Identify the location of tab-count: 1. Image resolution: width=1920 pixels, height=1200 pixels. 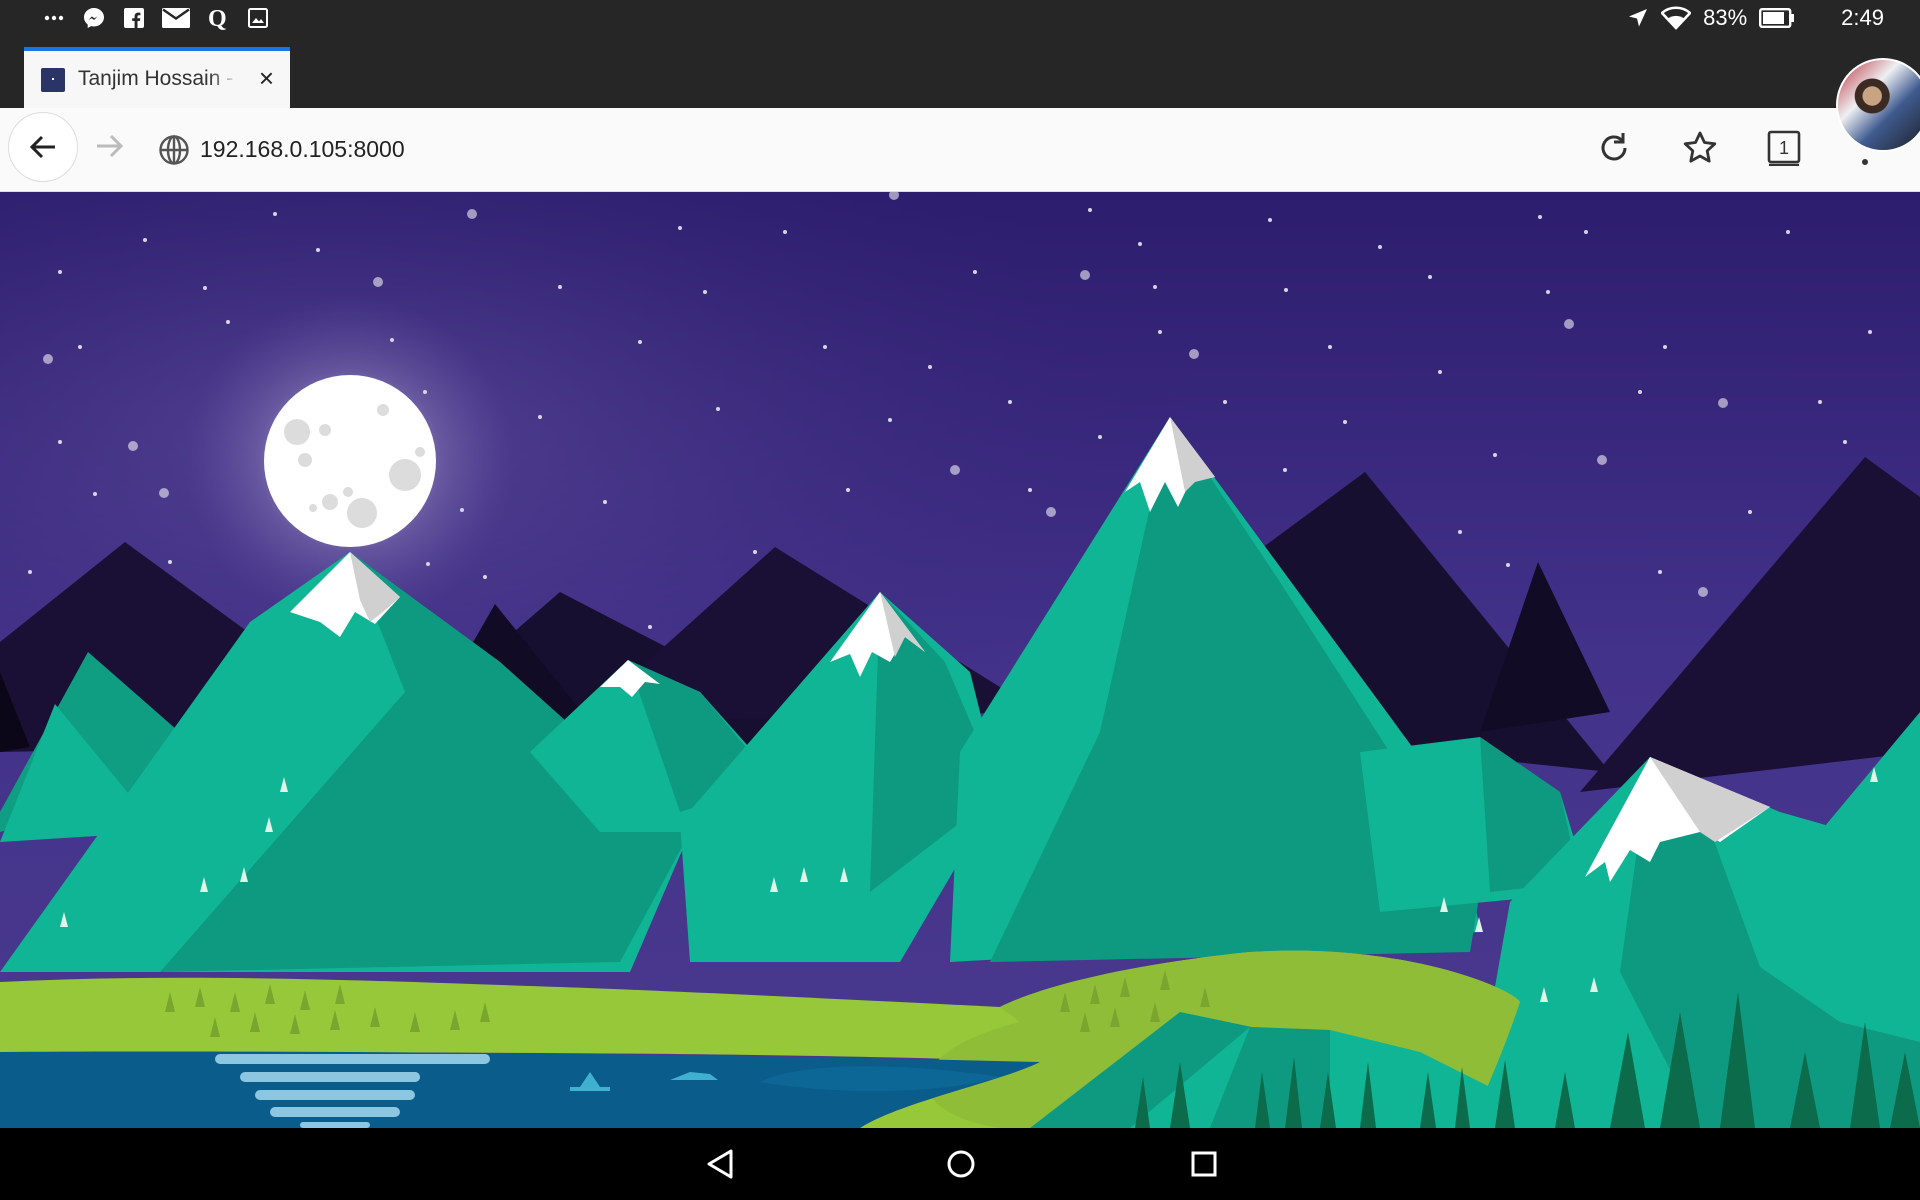
(1784, 148).